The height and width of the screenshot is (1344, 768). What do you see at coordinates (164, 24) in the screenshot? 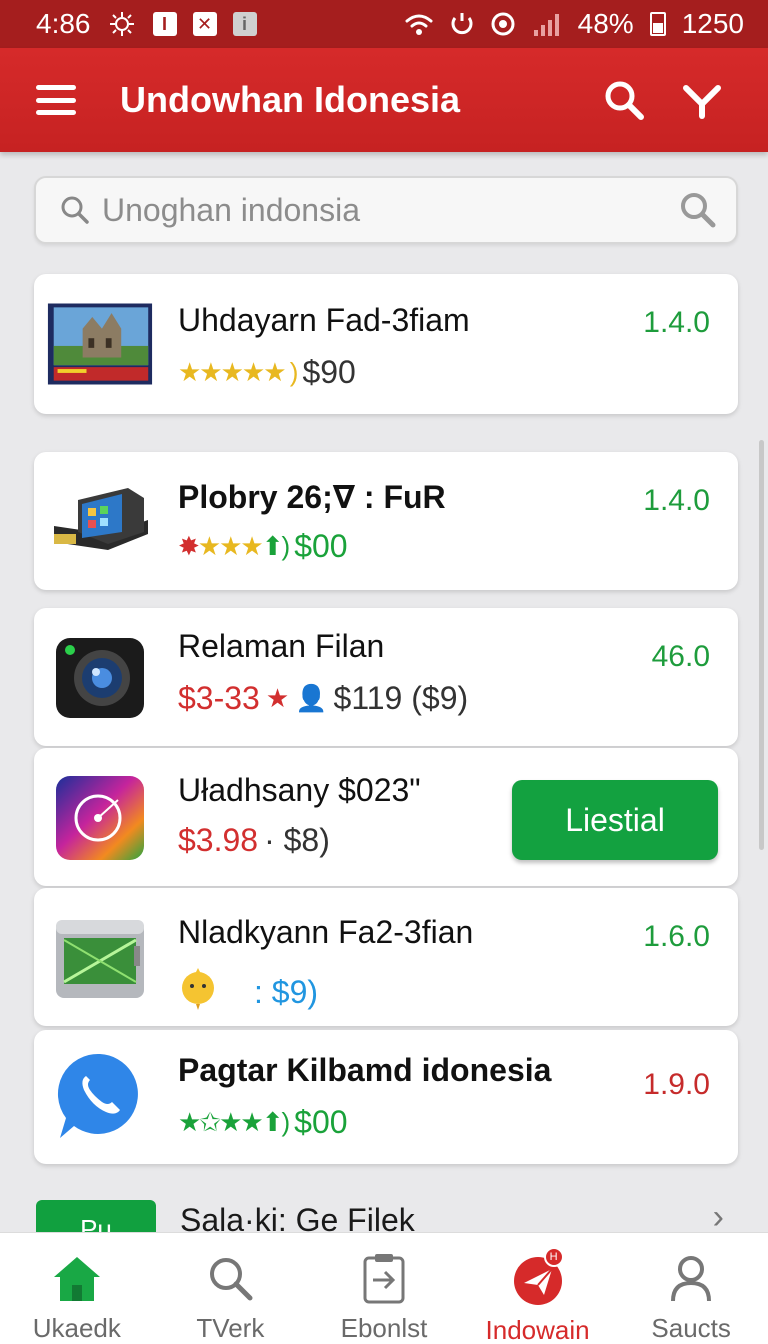
I see `notification-box-icon: I` at bounding box center [164, 24].